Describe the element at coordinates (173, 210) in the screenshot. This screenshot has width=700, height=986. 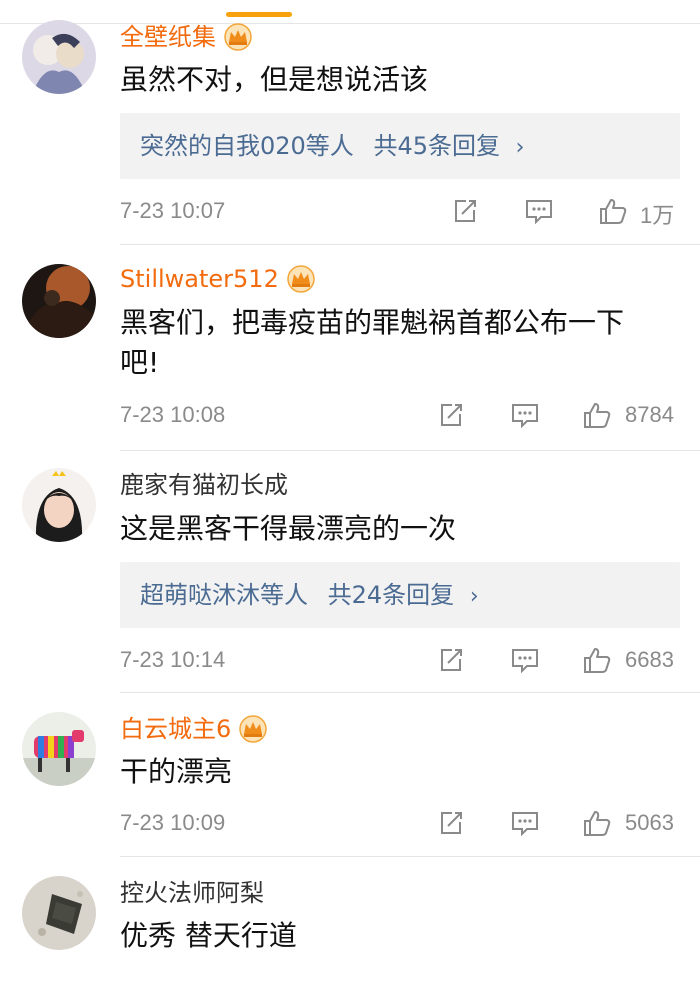
I see `timestamp: 7-23 10:07` at that location.